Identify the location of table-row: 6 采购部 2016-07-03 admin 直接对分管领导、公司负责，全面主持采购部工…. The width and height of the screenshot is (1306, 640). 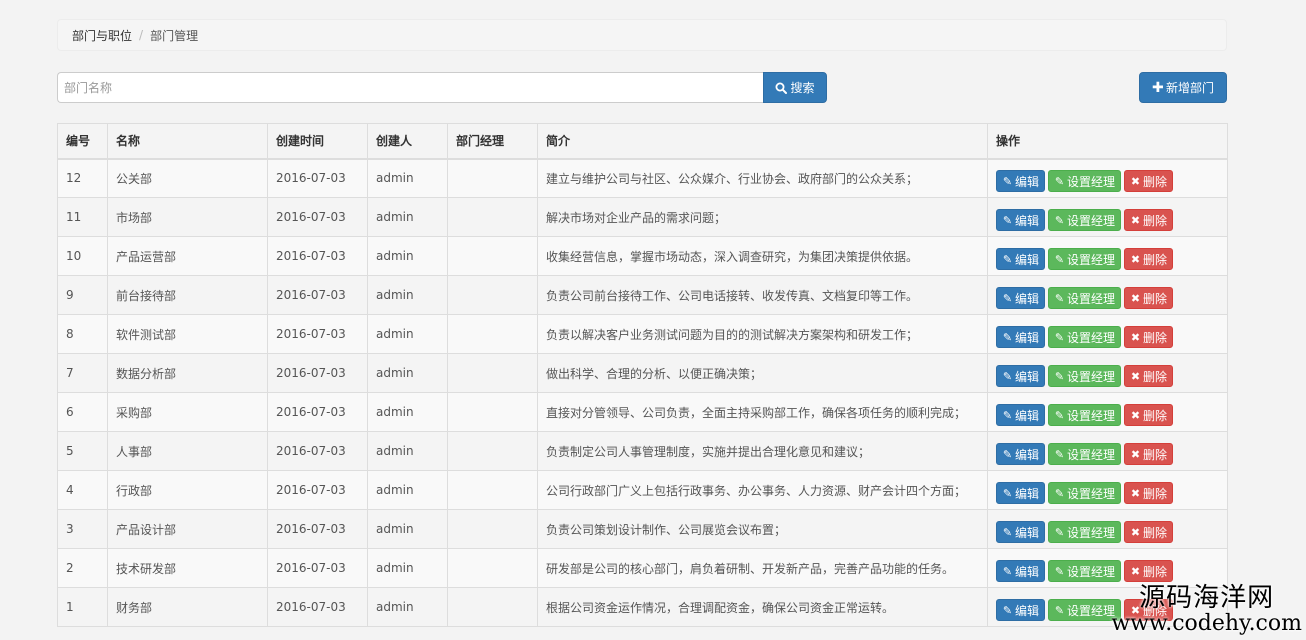
(642, 412).